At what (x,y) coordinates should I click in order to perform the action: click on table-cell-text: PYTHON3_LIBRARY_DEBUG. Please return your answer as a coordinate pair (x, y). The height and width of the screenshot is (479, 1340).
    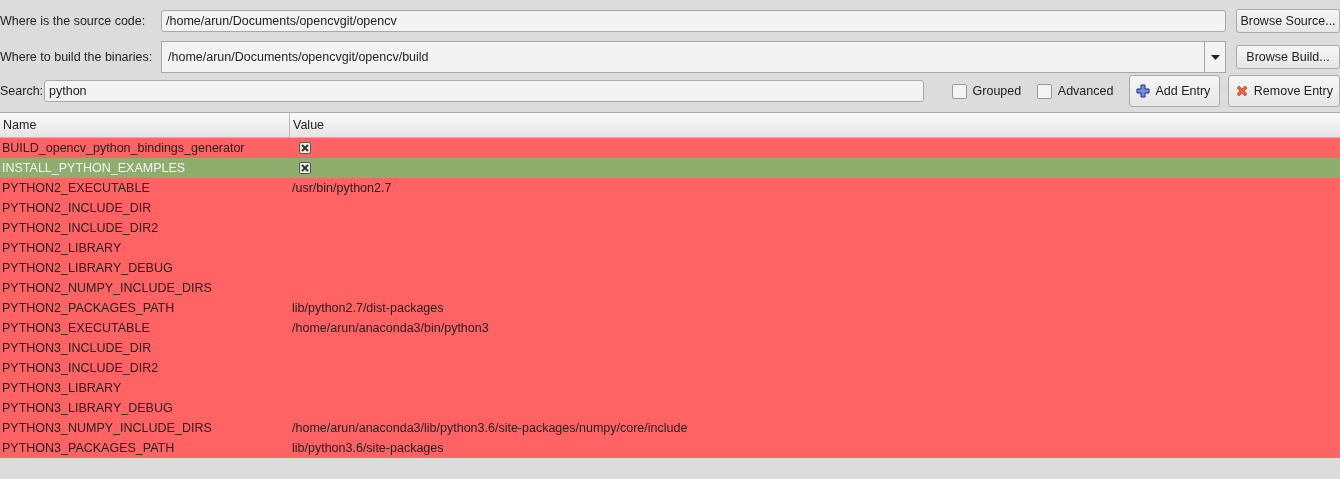
    Looking at the image, I should click on (87, 408).